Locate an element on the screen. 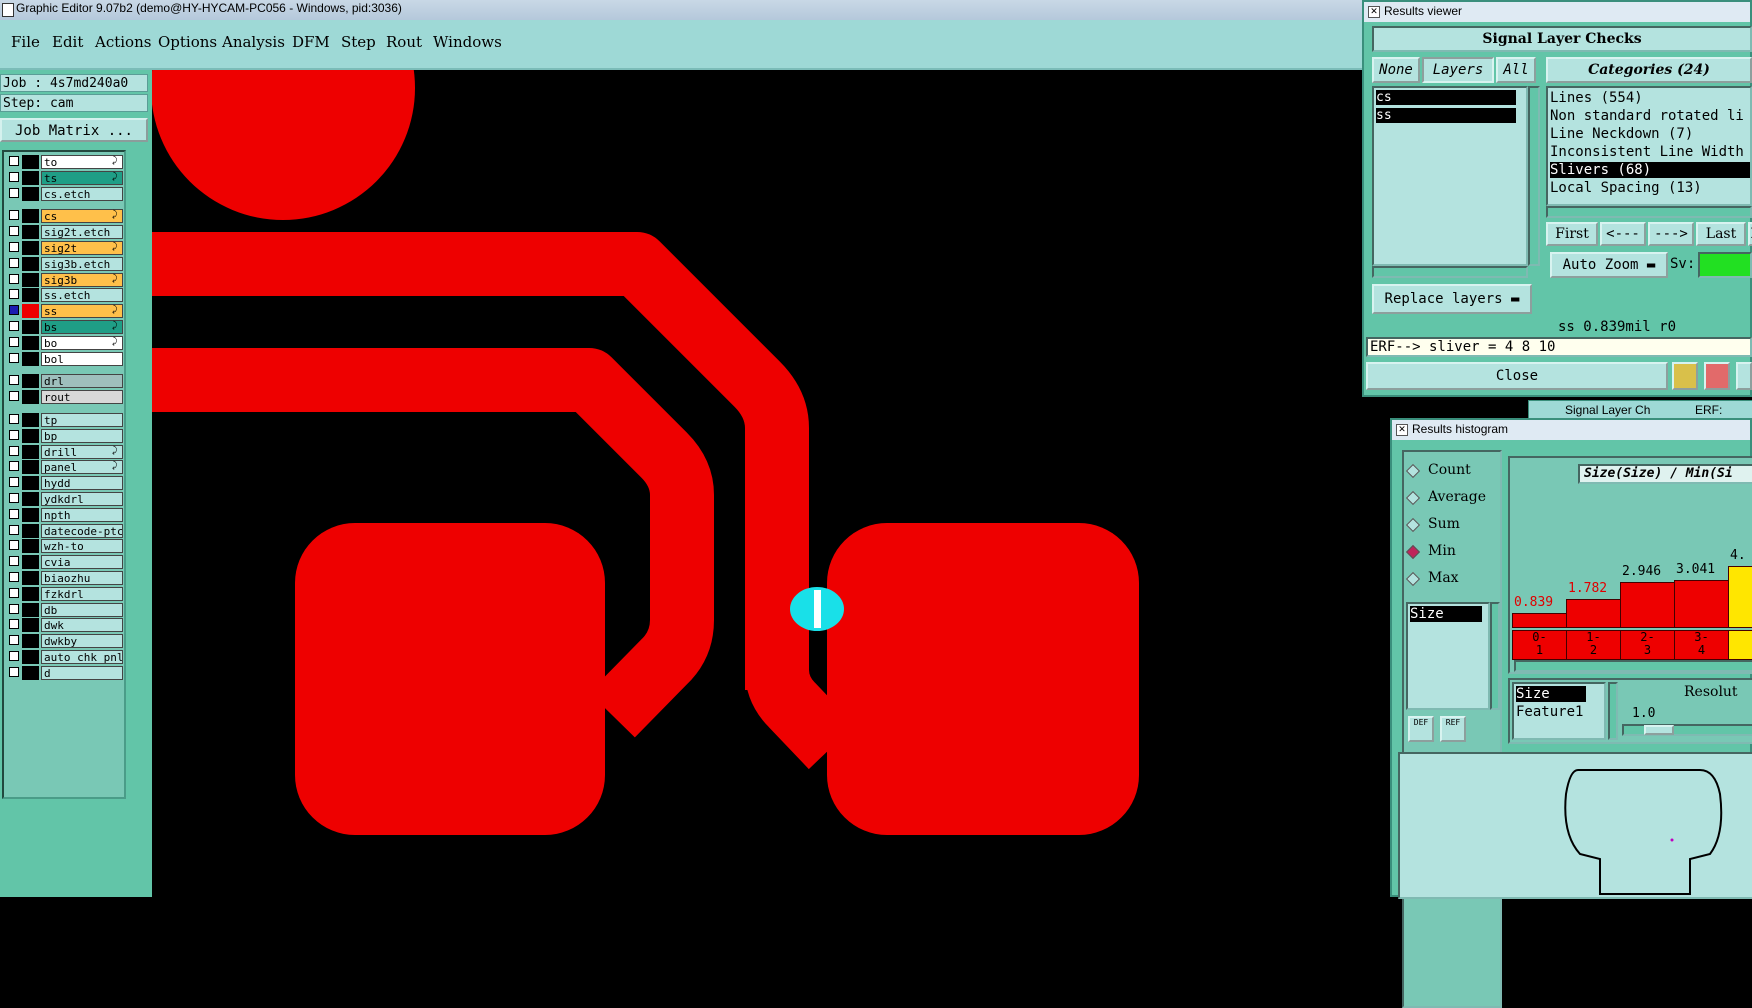 This screenshot has height=1008, width=1752. category-item: Local Spacing (13) is located at coordinates (1626, 188).